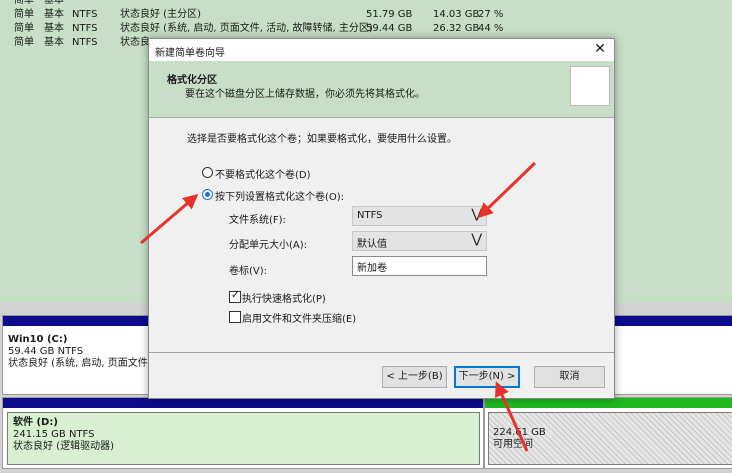 This screenshot has height=473, width=732. What do you see at coordinates (381, 50) in the screenshot?
I see `title-bar: 新建简单卷向导 ✕` at bounding box center [381, 50].